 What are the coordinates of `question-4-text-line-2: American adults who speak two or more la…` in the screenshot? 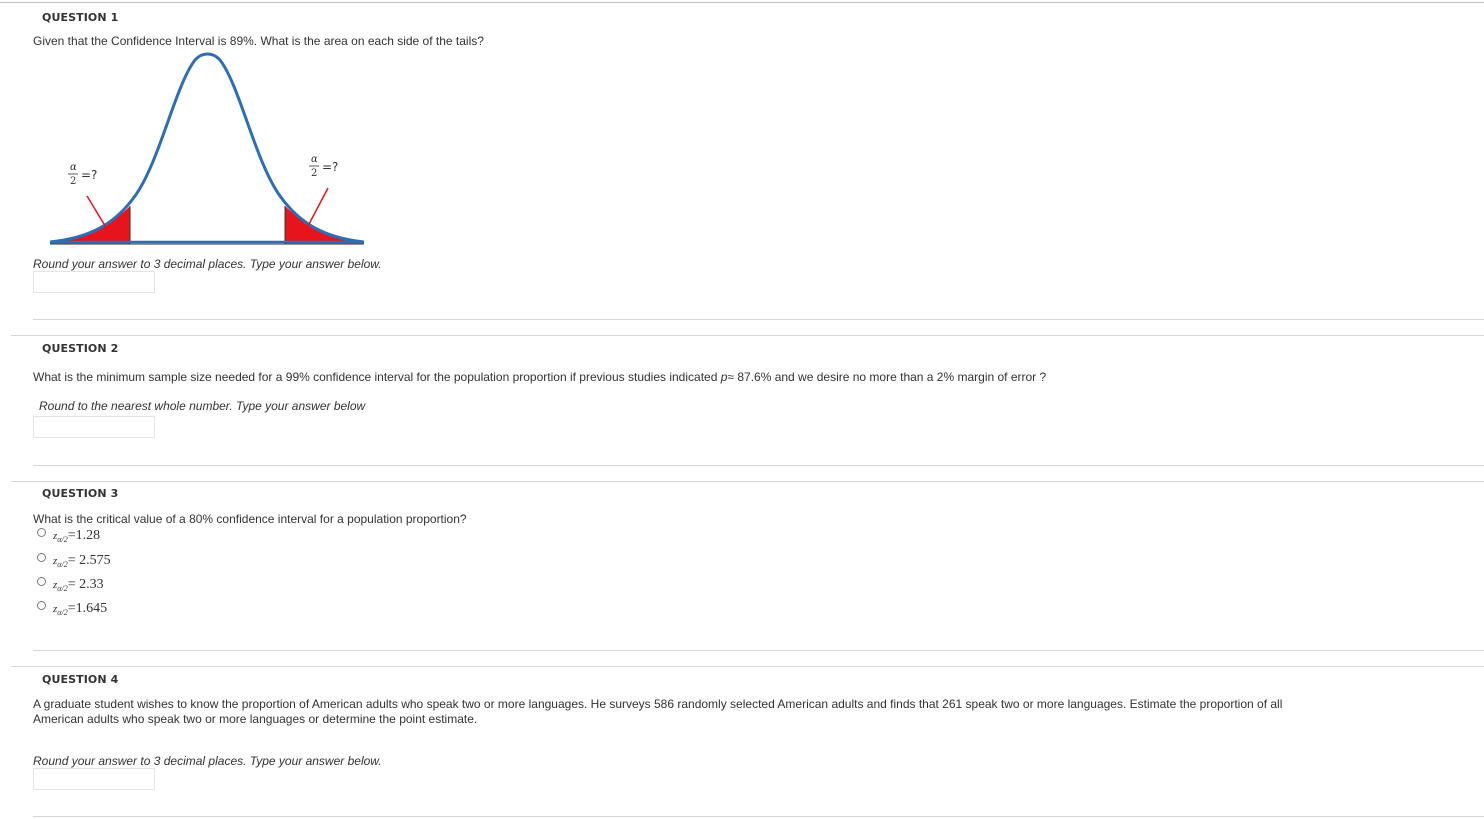 It's located at (255, 719).